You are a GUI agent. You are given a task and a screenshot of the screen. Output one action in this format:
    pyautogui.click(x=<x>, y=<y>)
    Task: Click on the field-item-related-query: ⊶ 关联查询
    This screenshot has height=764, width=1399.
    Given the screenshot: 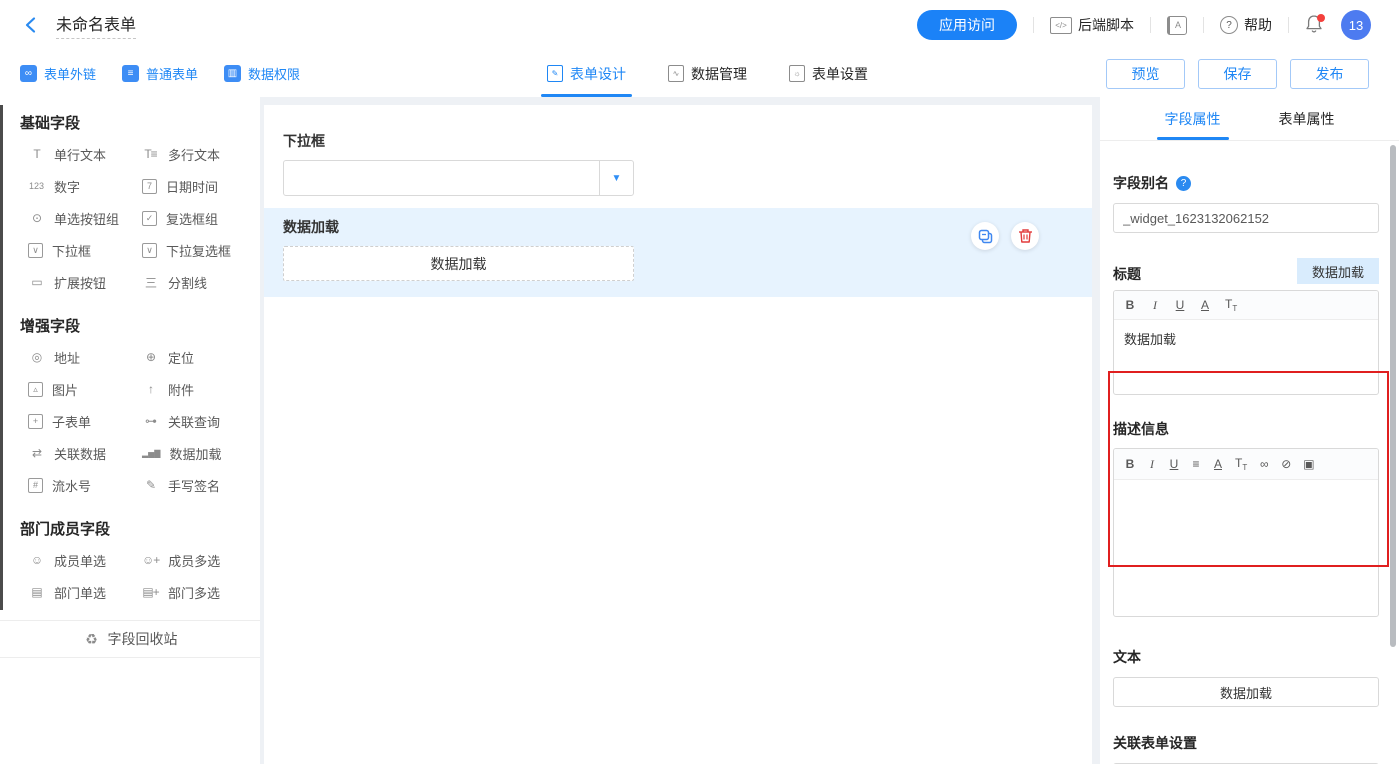 What is the action you would take?
    pyautogui.click(x=201, y=421)
    